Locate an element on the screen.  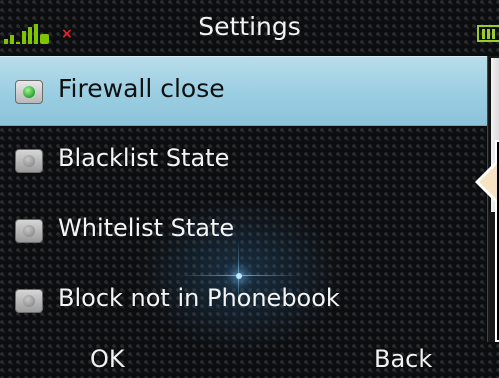
tooltip-popup-edge is located at coordinates (487, 241).